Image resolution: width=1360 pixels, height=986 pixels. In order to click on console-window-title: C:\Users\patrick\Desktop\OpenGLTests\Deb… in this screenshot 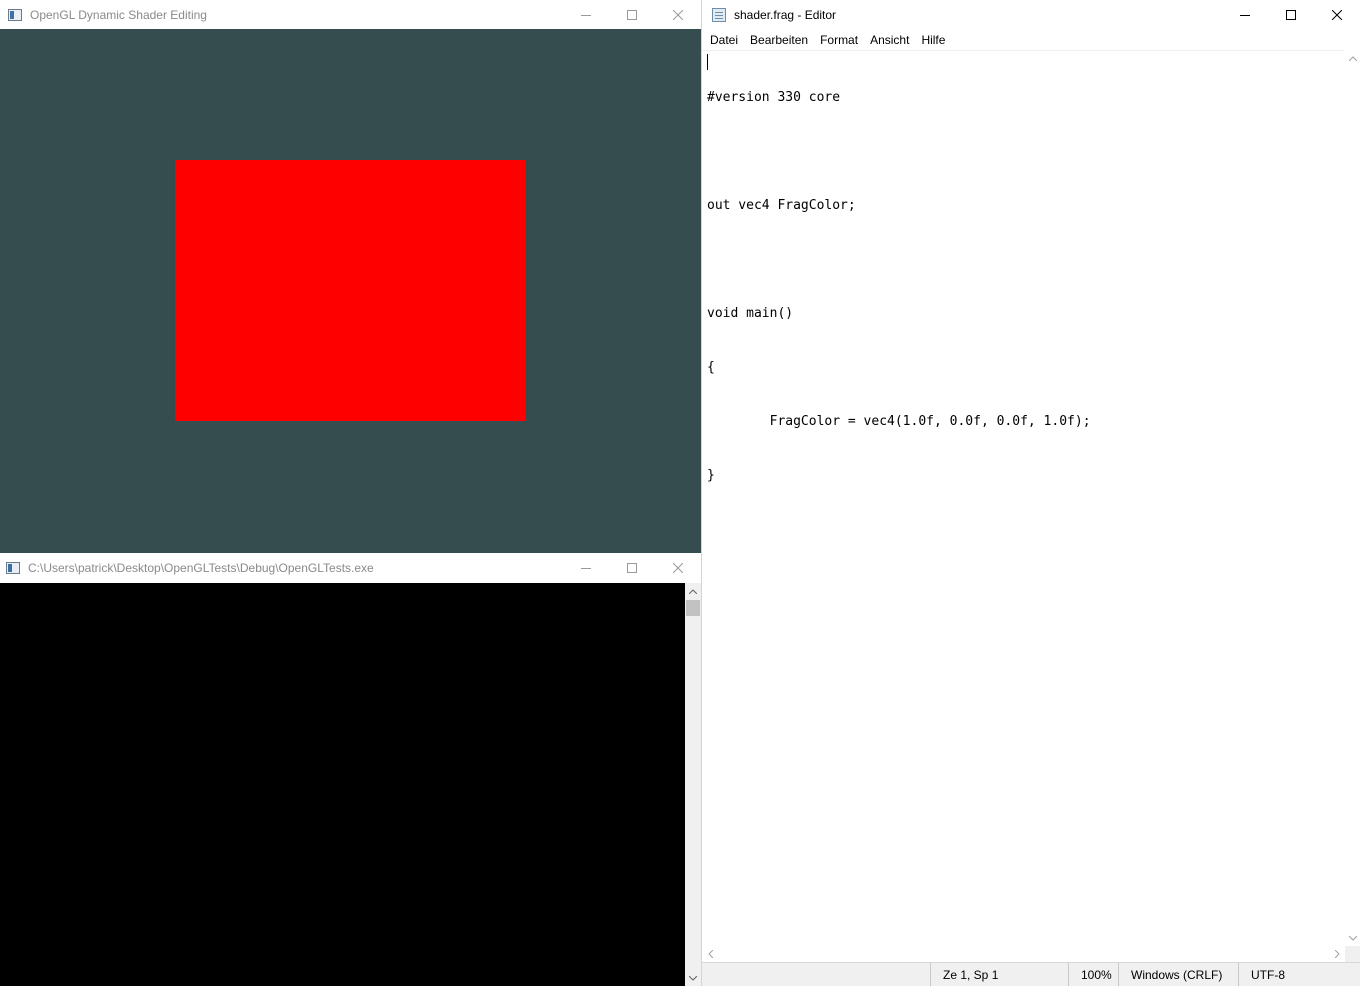, I will do `click(201, 568)`.